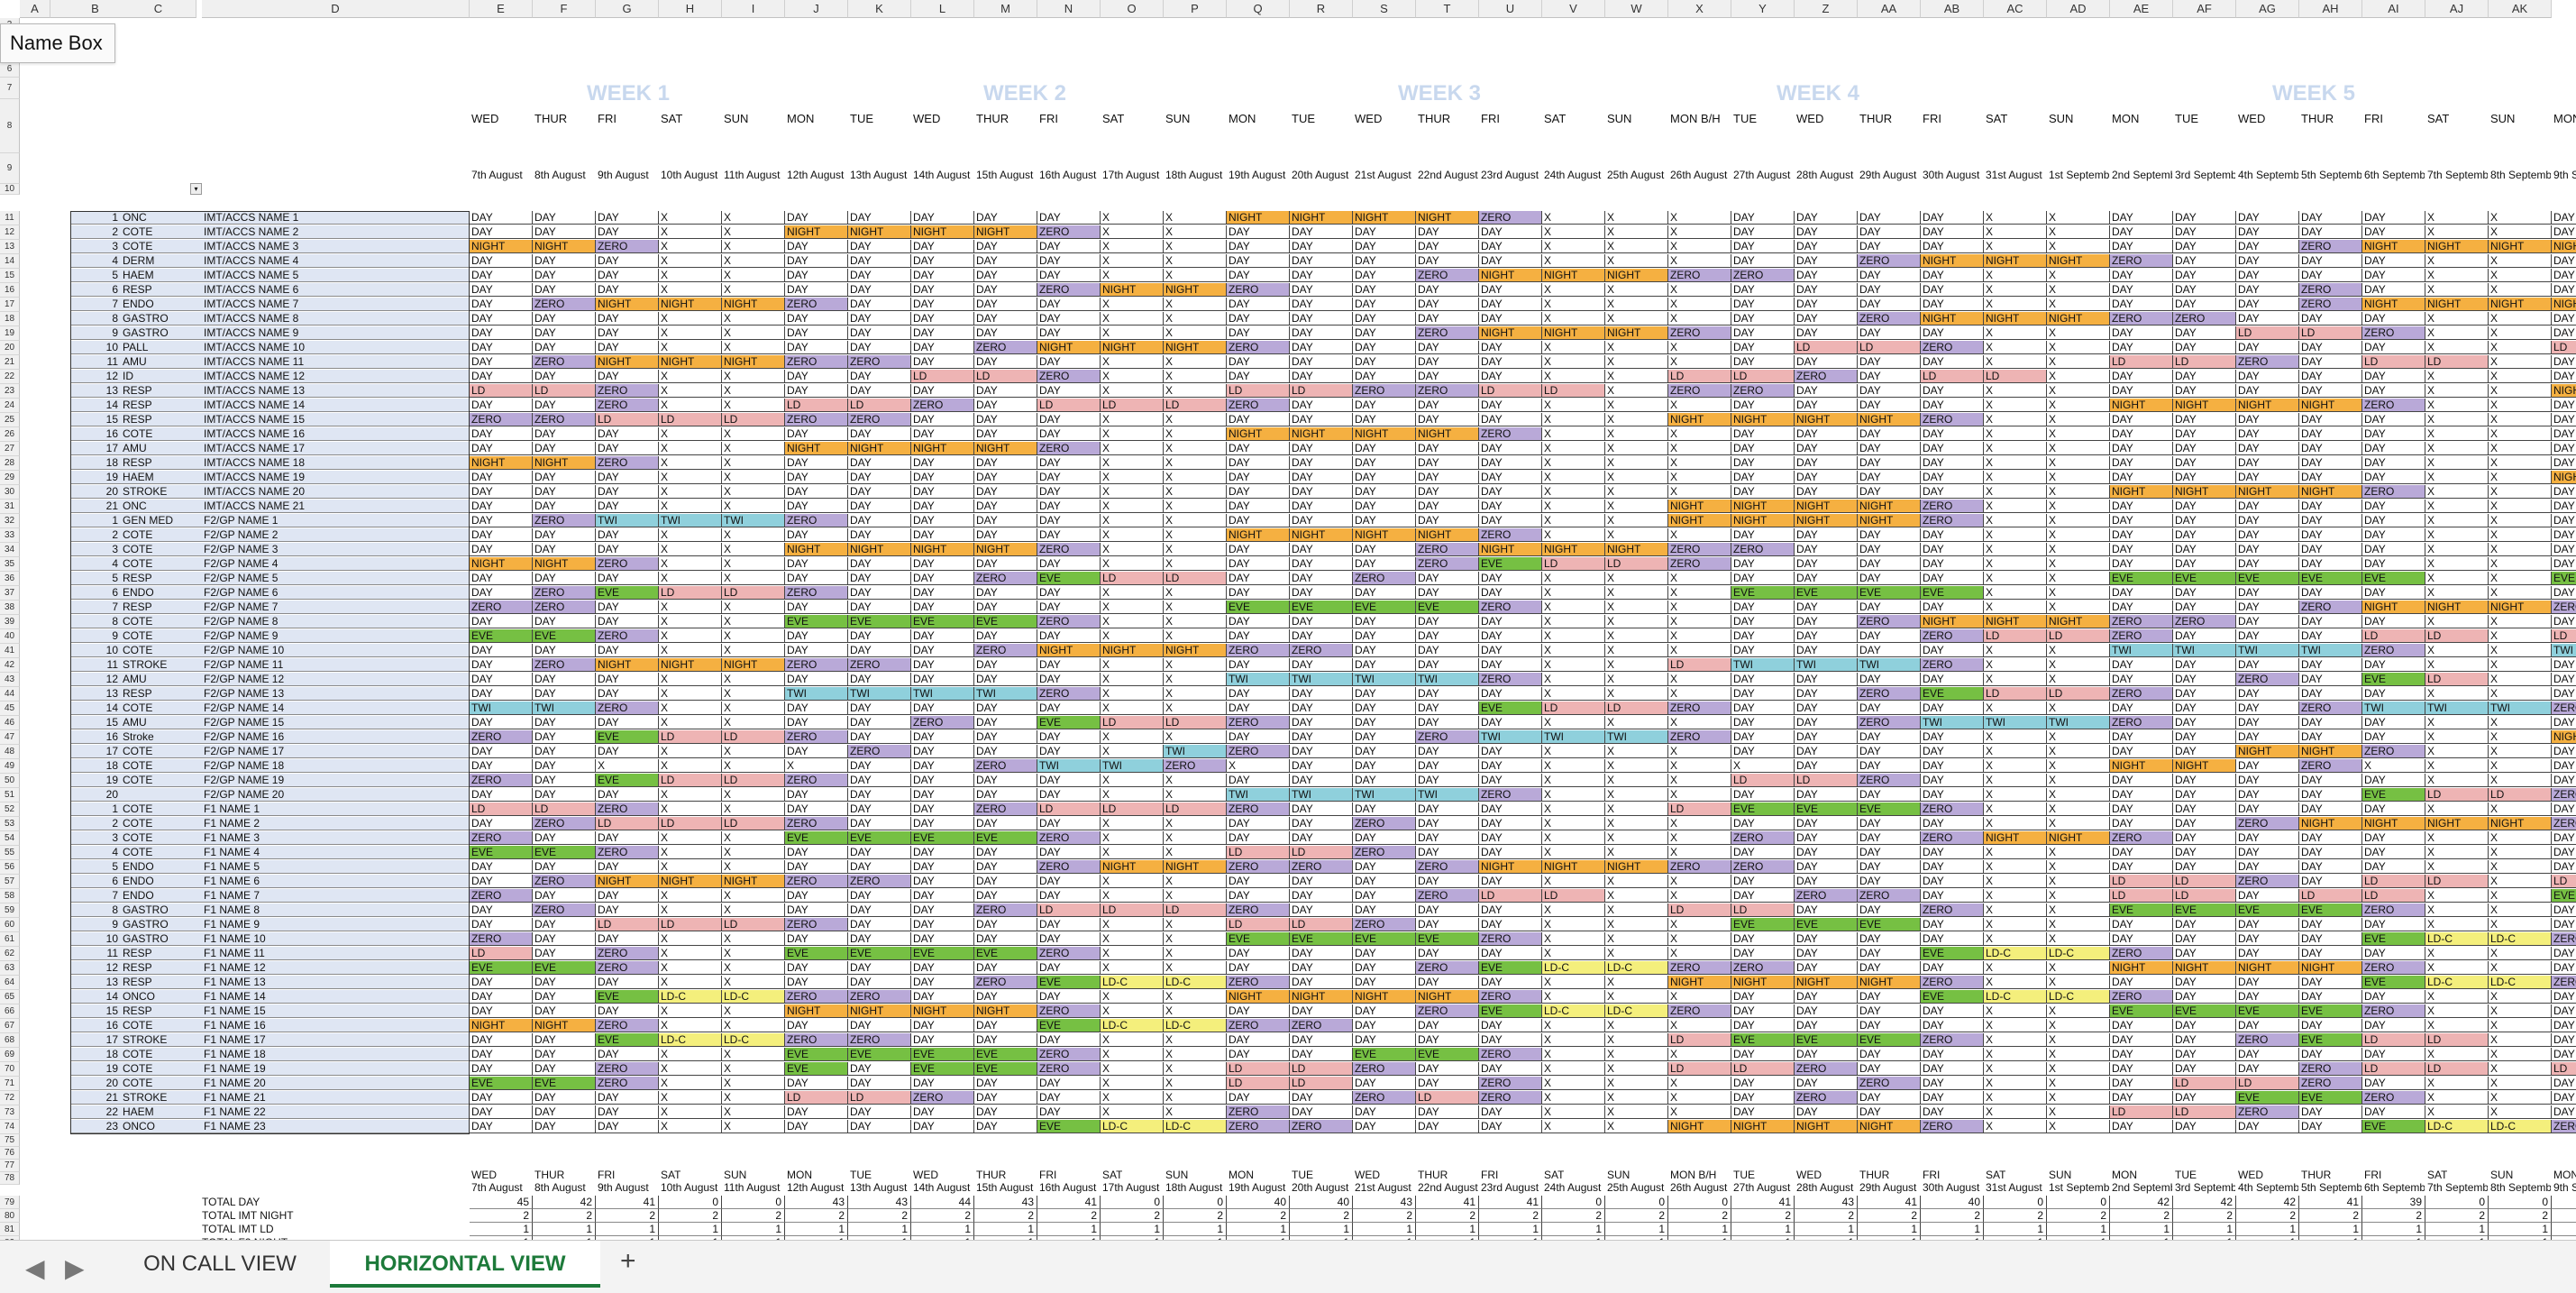 Image resolution: width=2576 pixels, height=1293 pixels. What do you see at coordinates (336, 968) in the screenshot?
I see `cell-name: F1 NAME 12` at bounding box center [336, 968].